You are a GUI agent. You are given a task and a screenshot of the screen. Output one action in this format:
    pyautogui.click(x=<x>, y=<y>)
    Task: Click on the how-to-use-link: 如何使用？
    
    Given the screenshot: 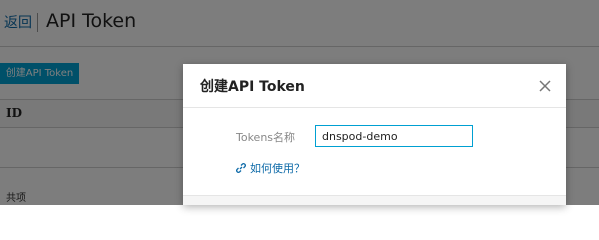 What is the action you would take?
    pyautogui.click(x=270, y=168)
    